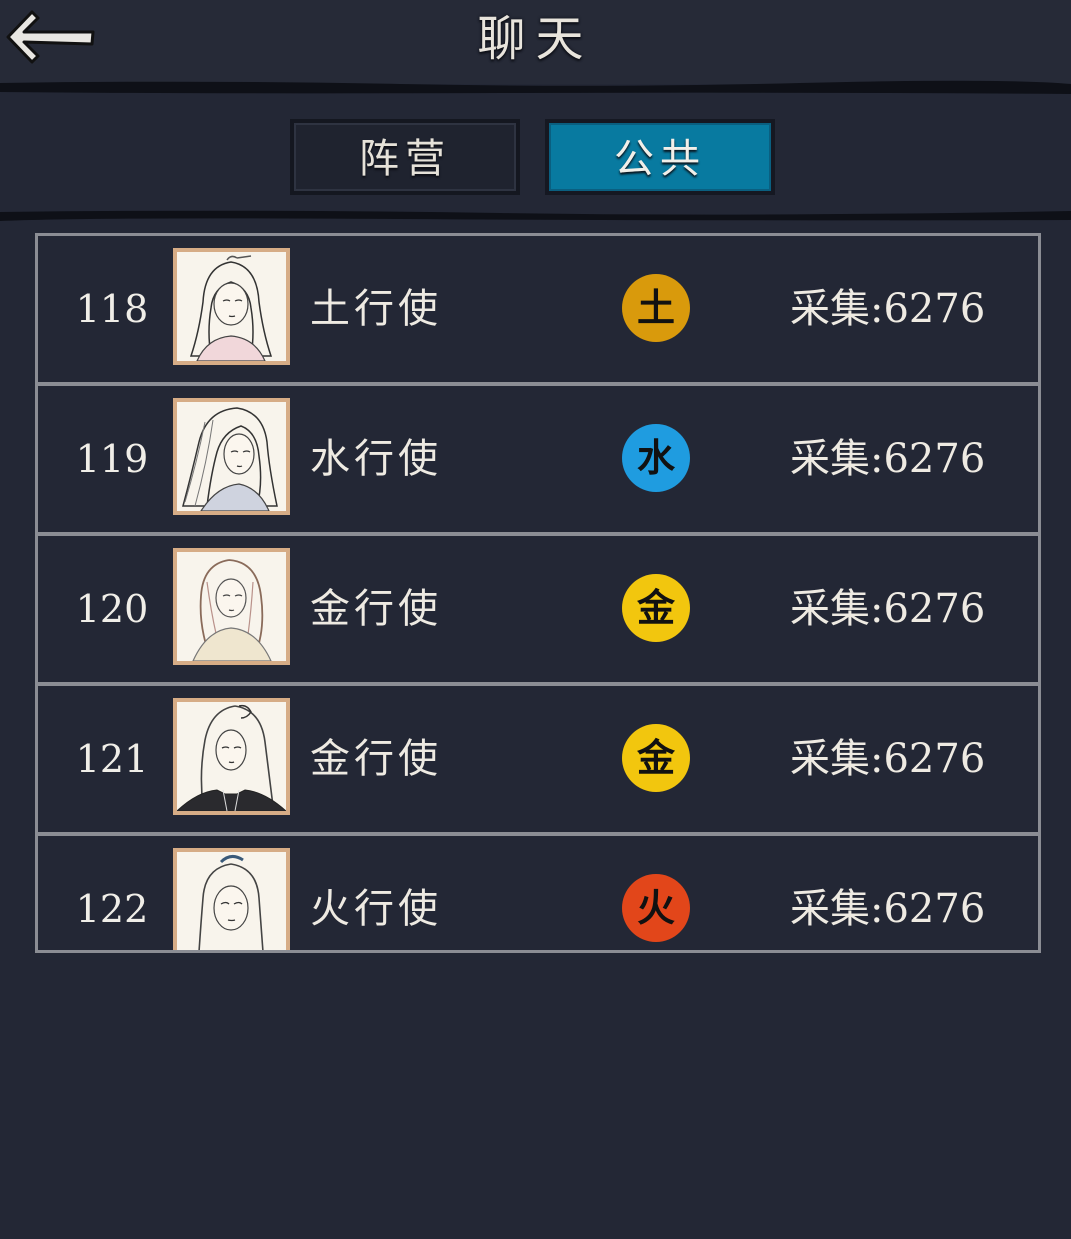 This screenshot has width=1071, height=1239. I want to click on header-bar: 聊天, so click(535, 42).